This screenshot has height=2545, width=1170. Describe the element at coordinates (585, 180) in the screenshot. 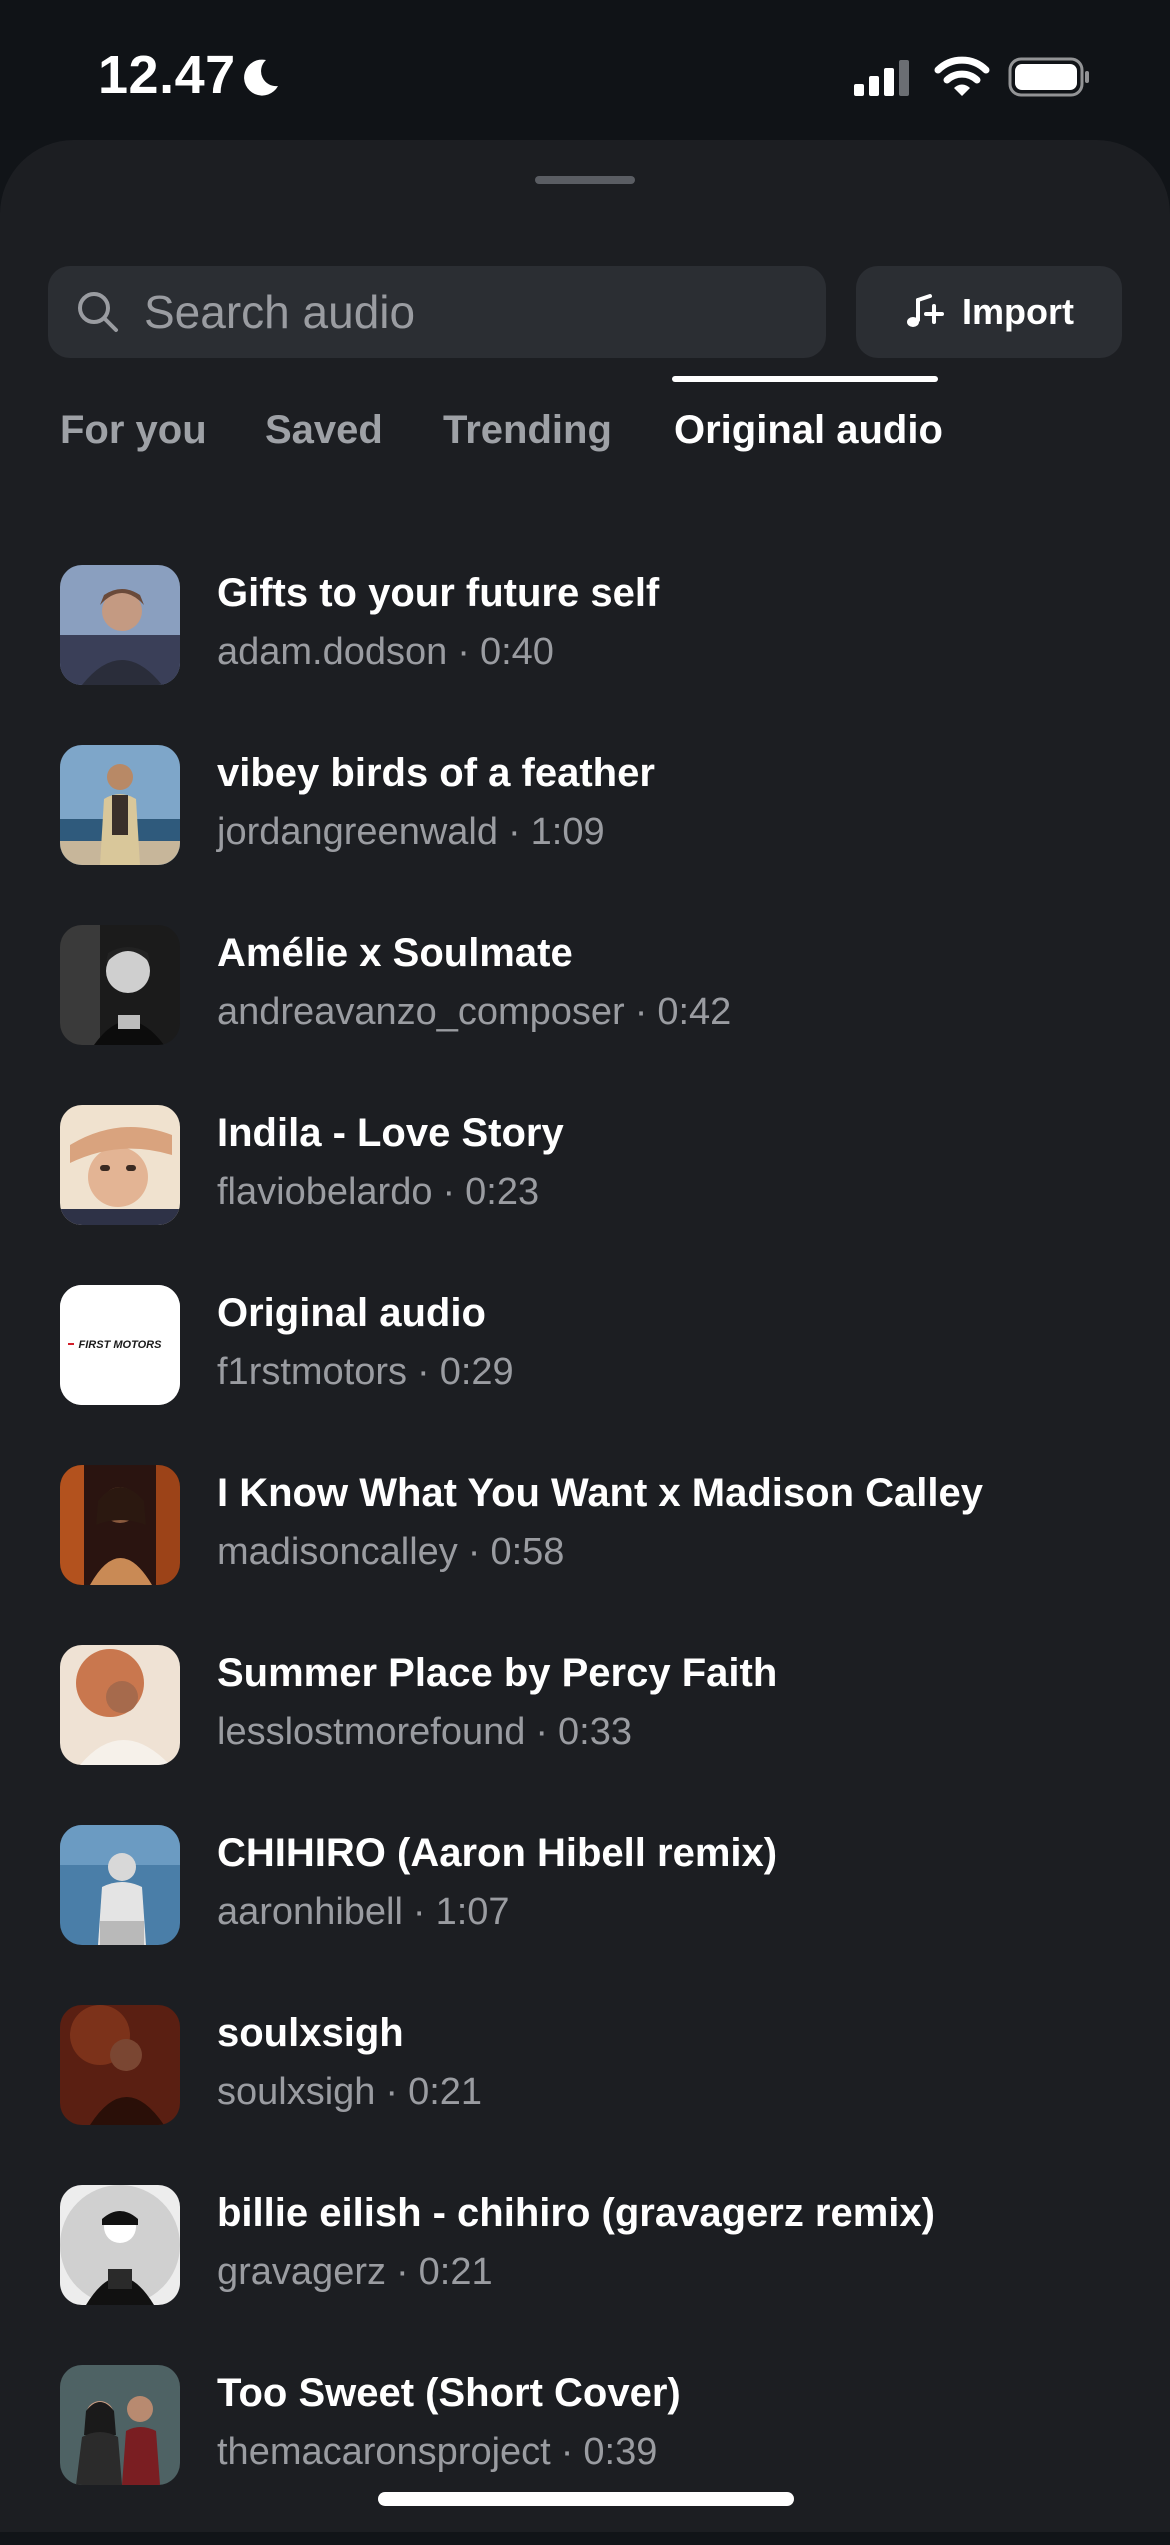

I see `sheet-grabber` at that location.